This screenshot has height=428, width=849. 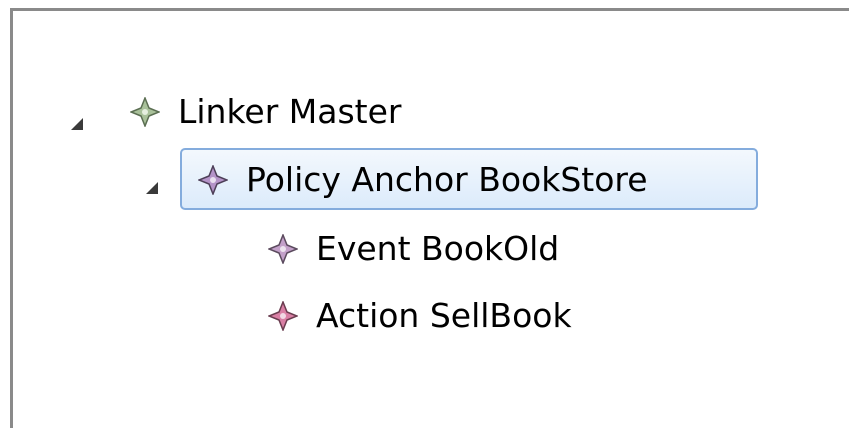 What do you see at coordinates (283, 249) in the screenshot?
I see `event-diamond-icon` at bounding box center [283, 249].